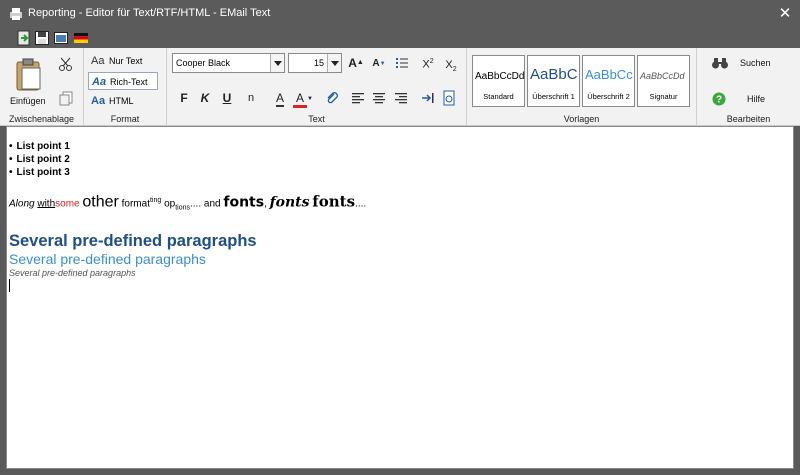  I want to click on plain-text-button: Aa Nur Text, so click(123, 61).